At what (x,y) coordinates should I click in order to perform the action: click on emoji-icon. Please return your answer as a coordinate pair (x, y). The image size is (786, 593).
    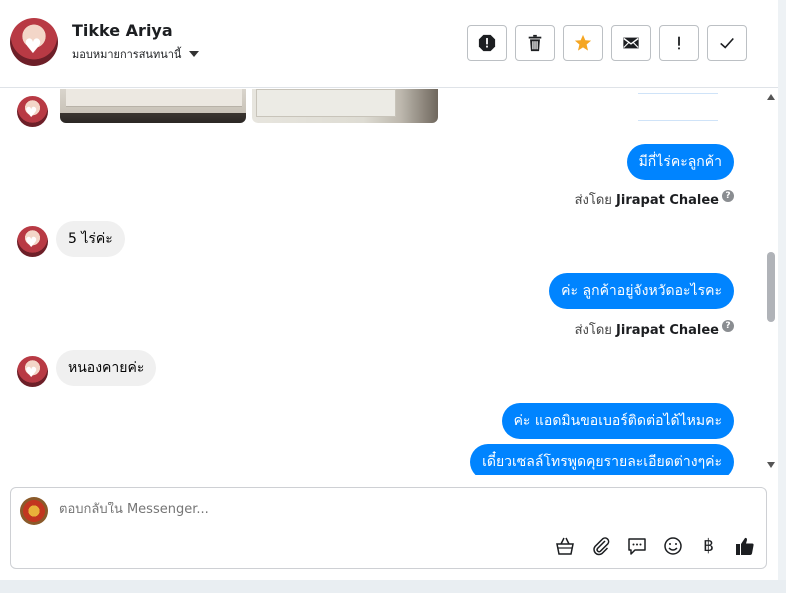
    Looking at the image, I should click on (672, 545).